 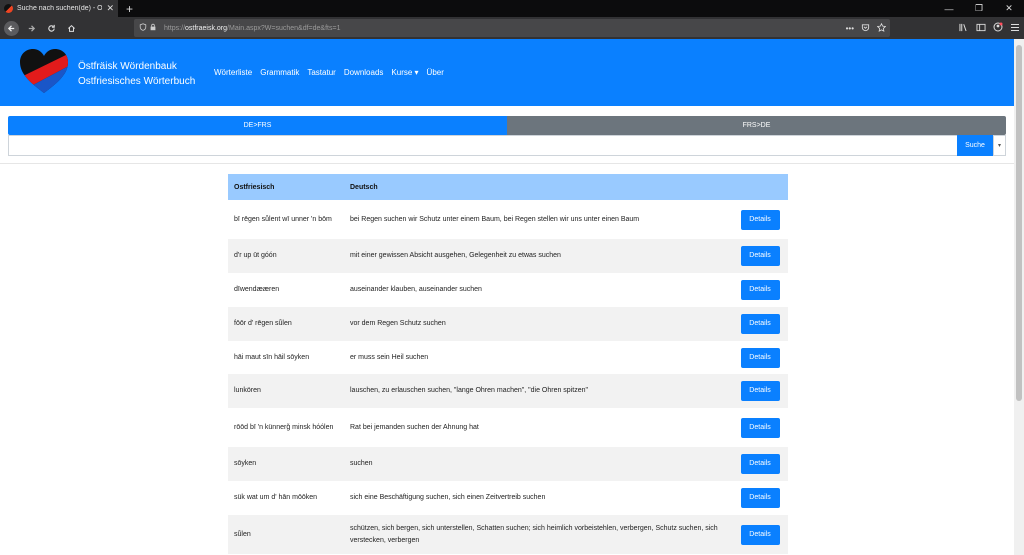 What do you see at coordinates (175, 28) in the screenshot?
I see `url-scheme: https://` at bounding box center [175, 28].